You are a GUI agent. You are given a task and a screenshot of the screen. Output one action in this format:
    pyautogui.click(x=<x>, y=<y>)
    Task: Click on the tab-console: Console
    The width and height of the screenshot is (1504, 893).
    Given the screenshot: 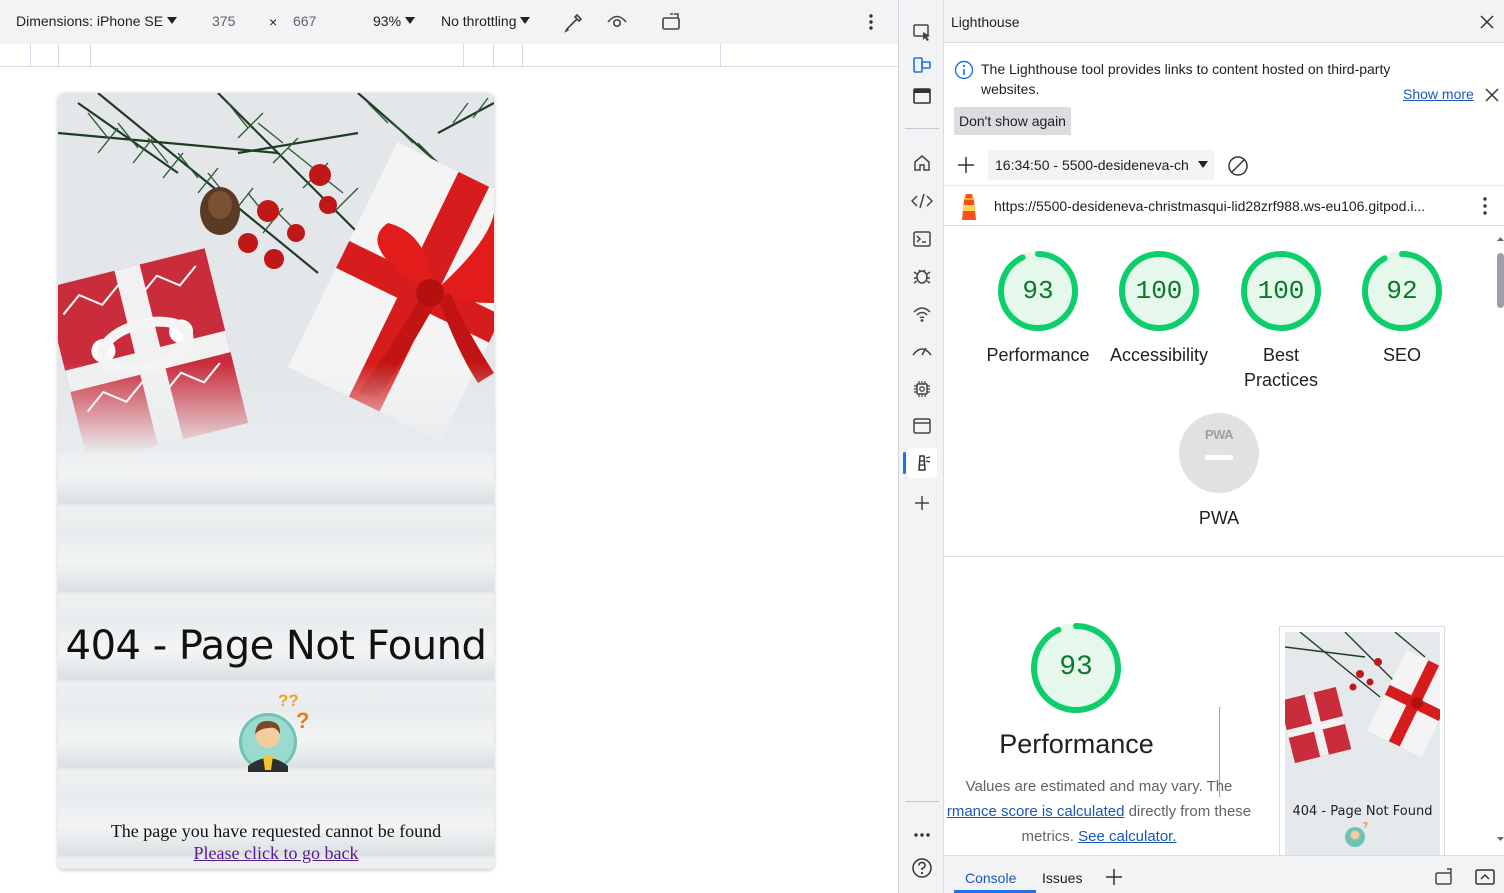 What is the action you would take?
    pyautogui.click(x=990, y=878)
    